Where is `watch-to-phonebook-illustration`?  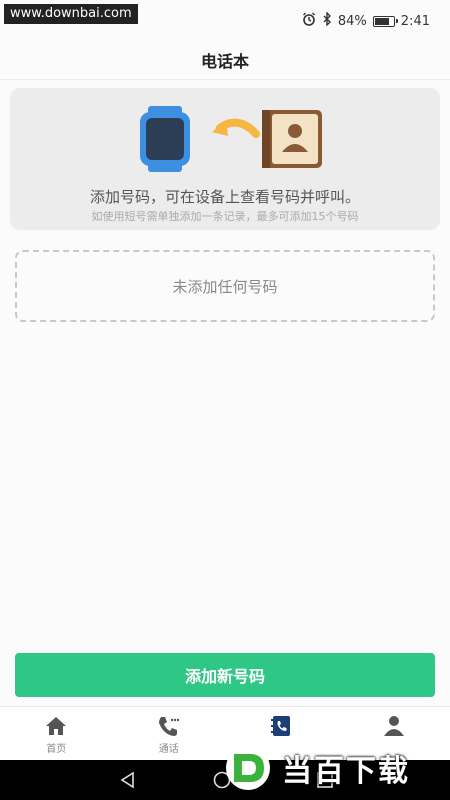 watch-to-phonebook-illustration is located at coordinates (231, 139).